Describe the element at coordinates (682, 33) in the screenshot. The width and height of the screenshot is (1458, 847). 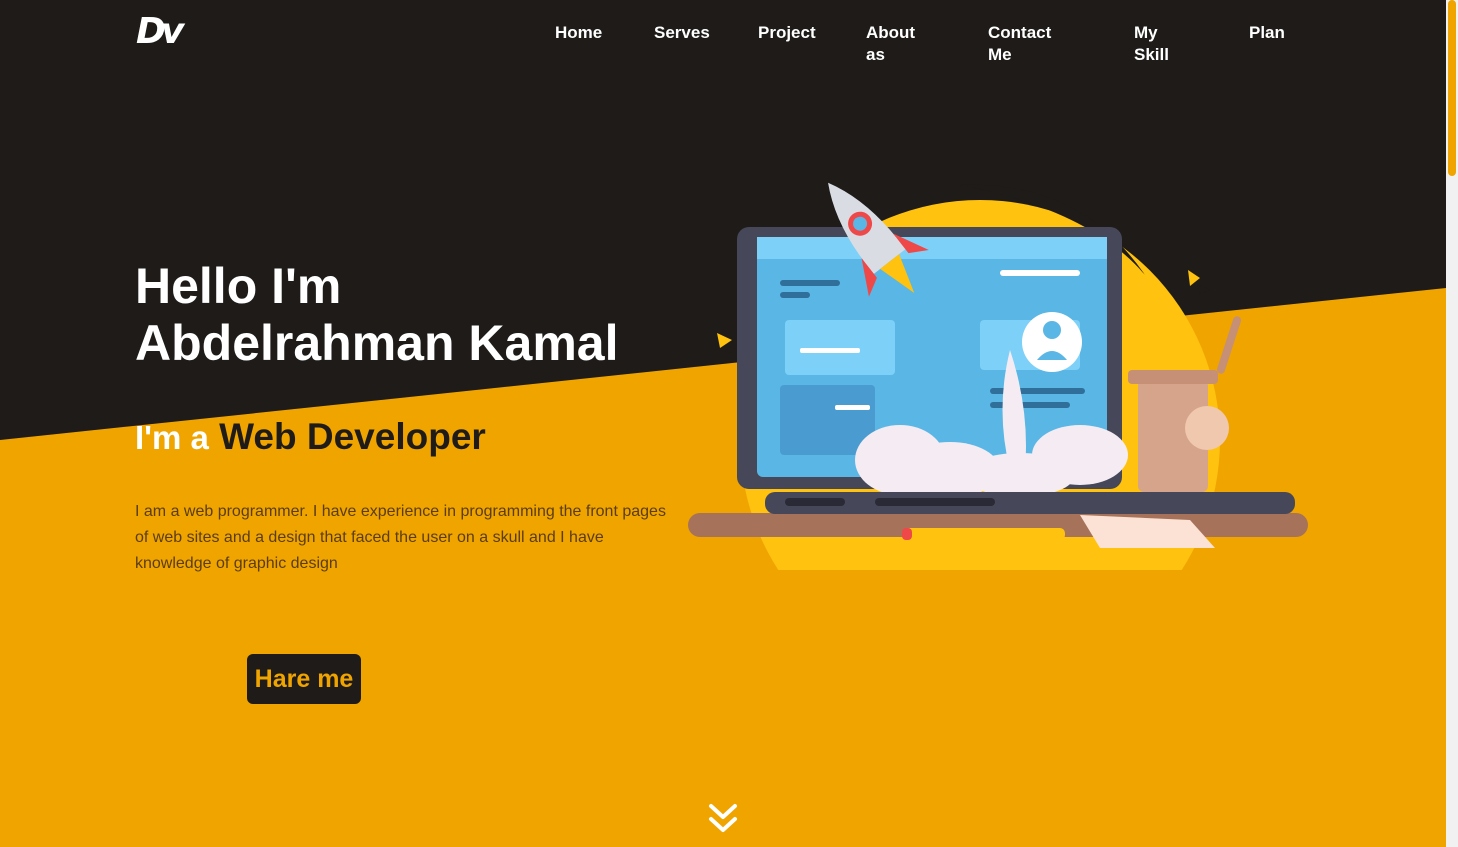
I see `nav-serves: Serves` at that location.